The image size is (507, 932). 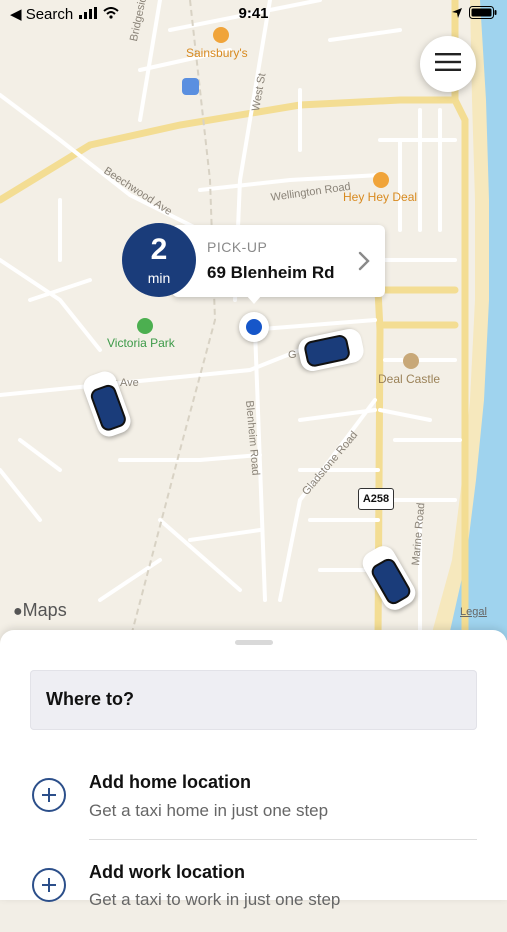 I want to click on pickup-callout: 2 min PICK-UP 69 Blenheim Rd, so click(x=253, y=263).